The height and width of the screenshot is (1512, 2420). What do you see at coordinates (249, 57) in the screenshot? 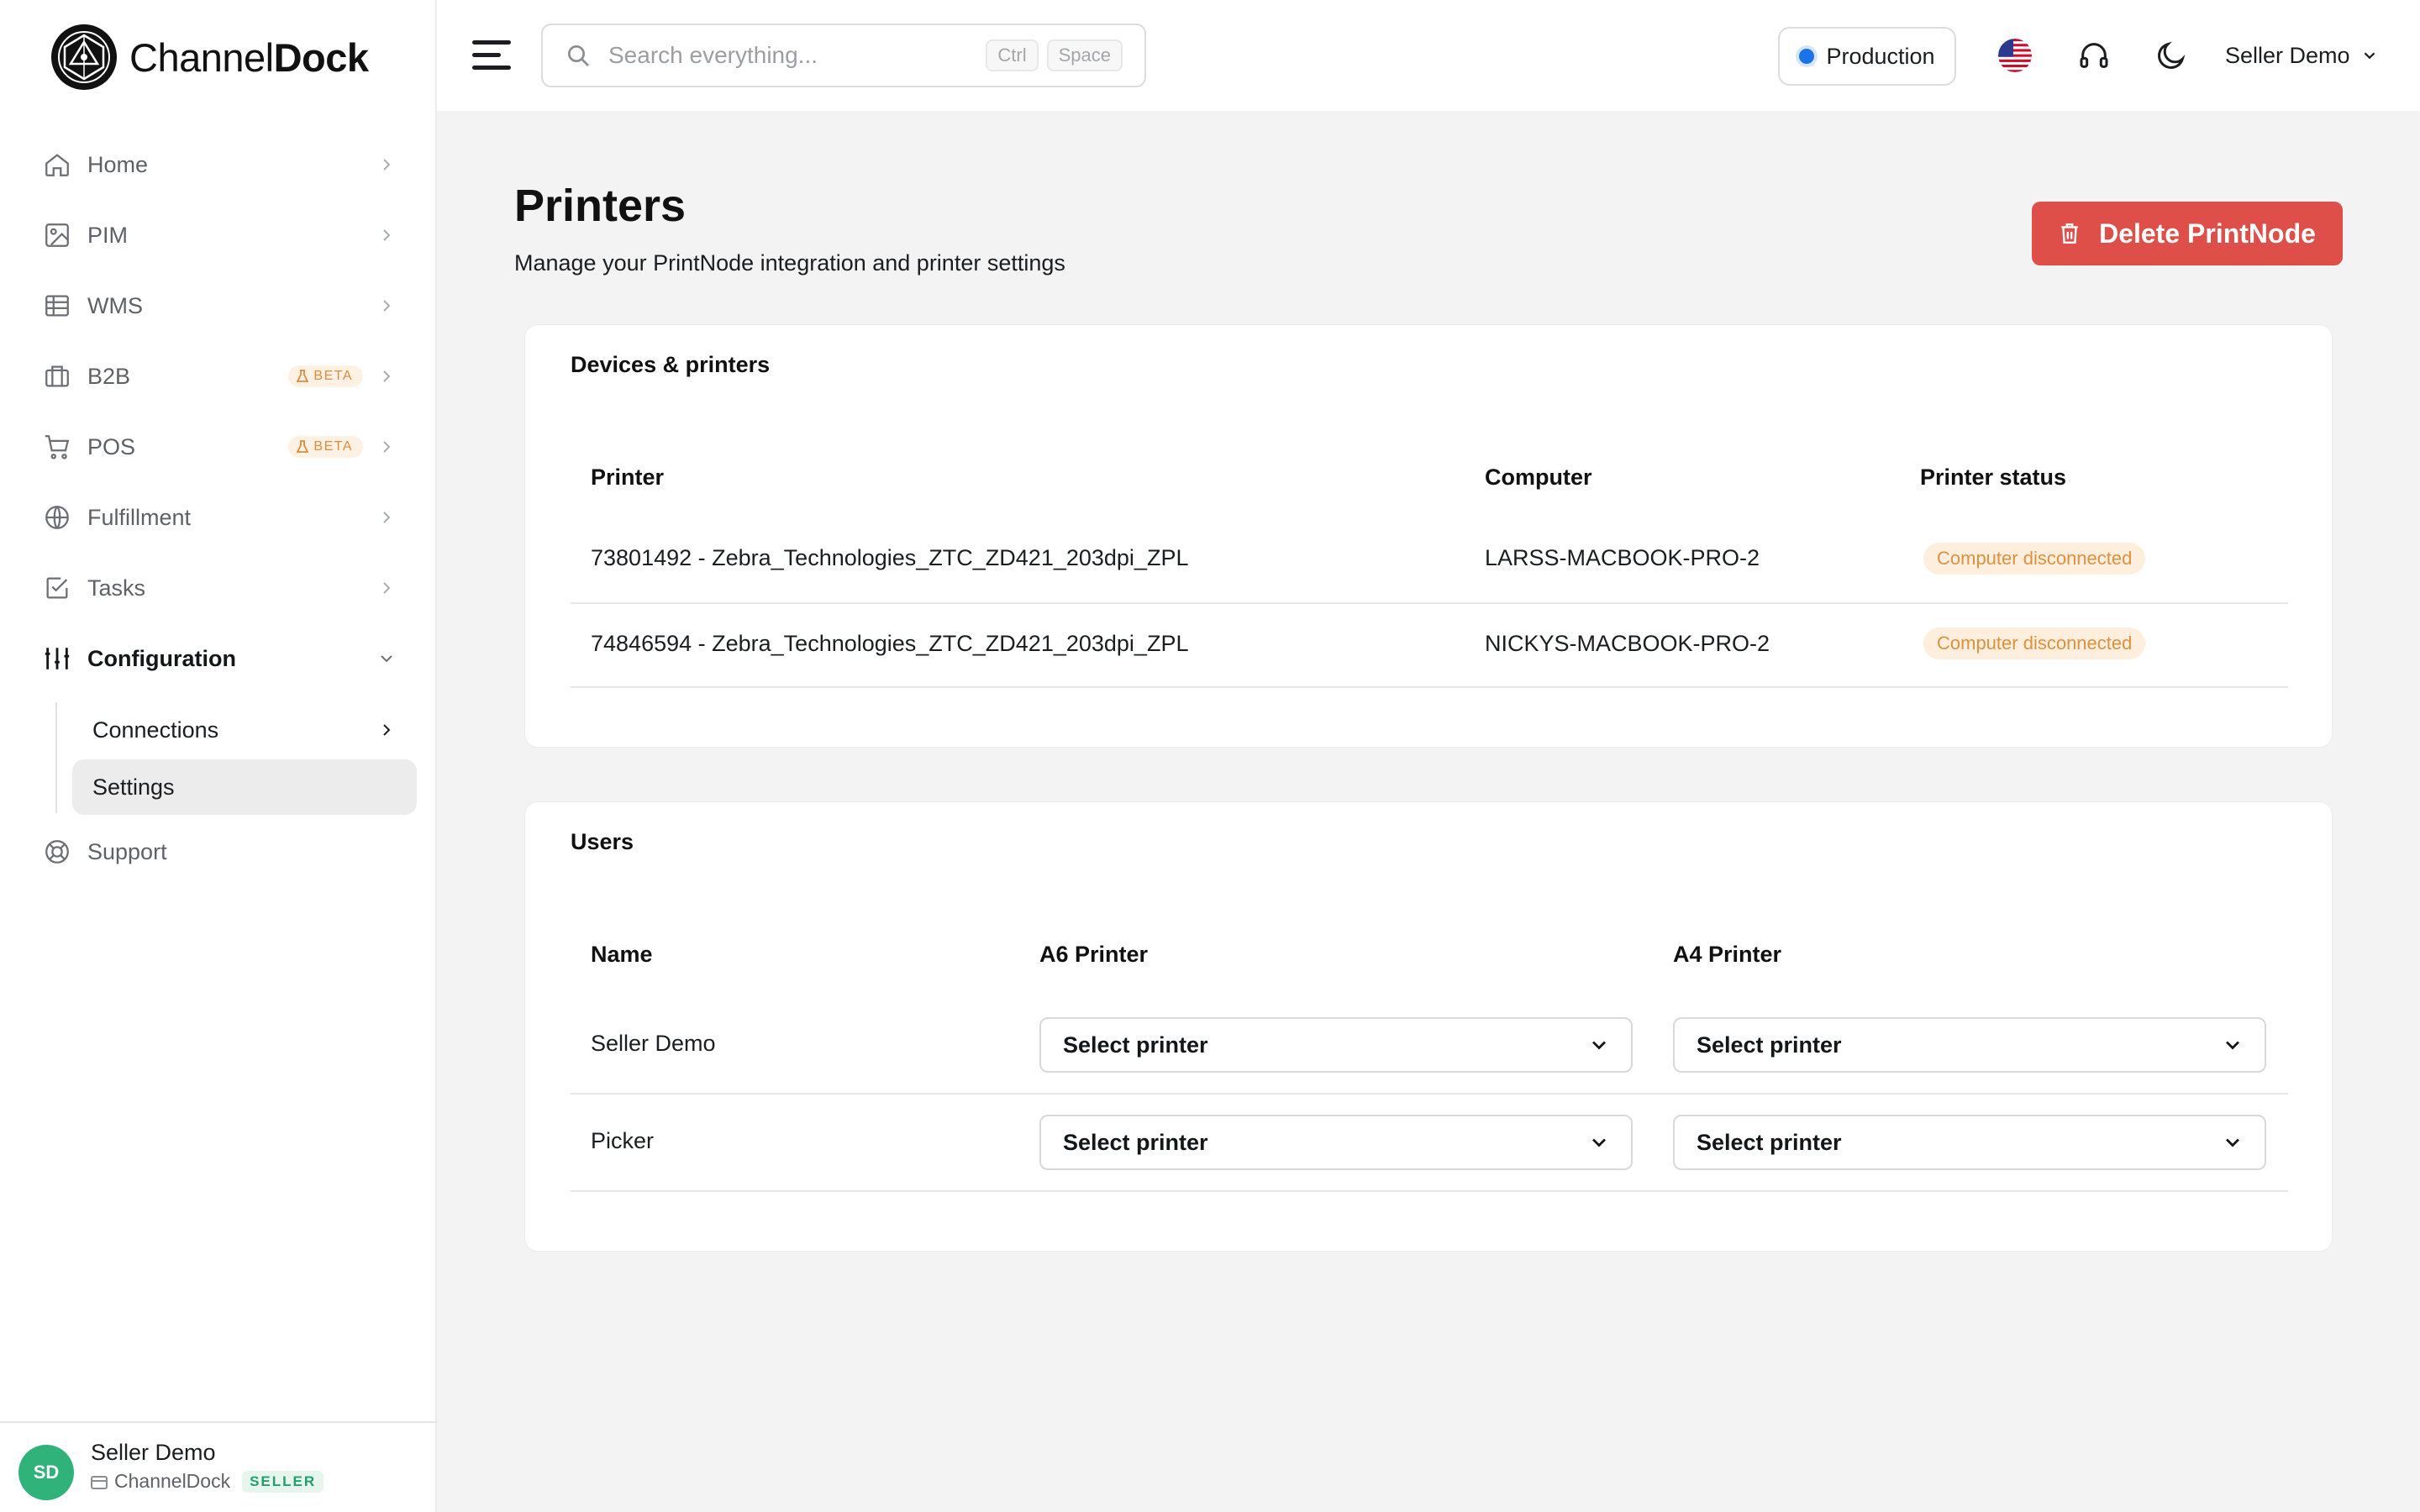
I see `logo-text: ChannelDock` at bounding box center [249, 57].